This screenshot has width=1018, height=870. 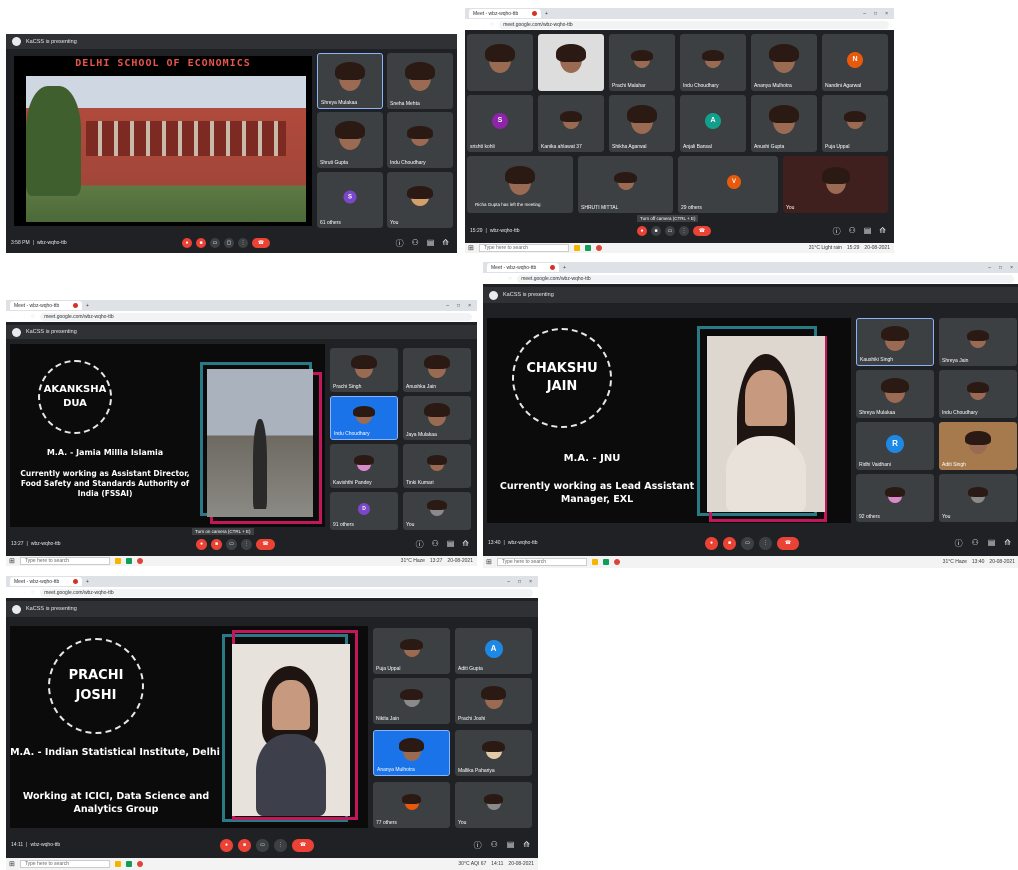 What do you see at coordinates (642, 62) in the screenshot?
I see `participant-tile: Prachi Malahar` at bounding box center [642, 62].